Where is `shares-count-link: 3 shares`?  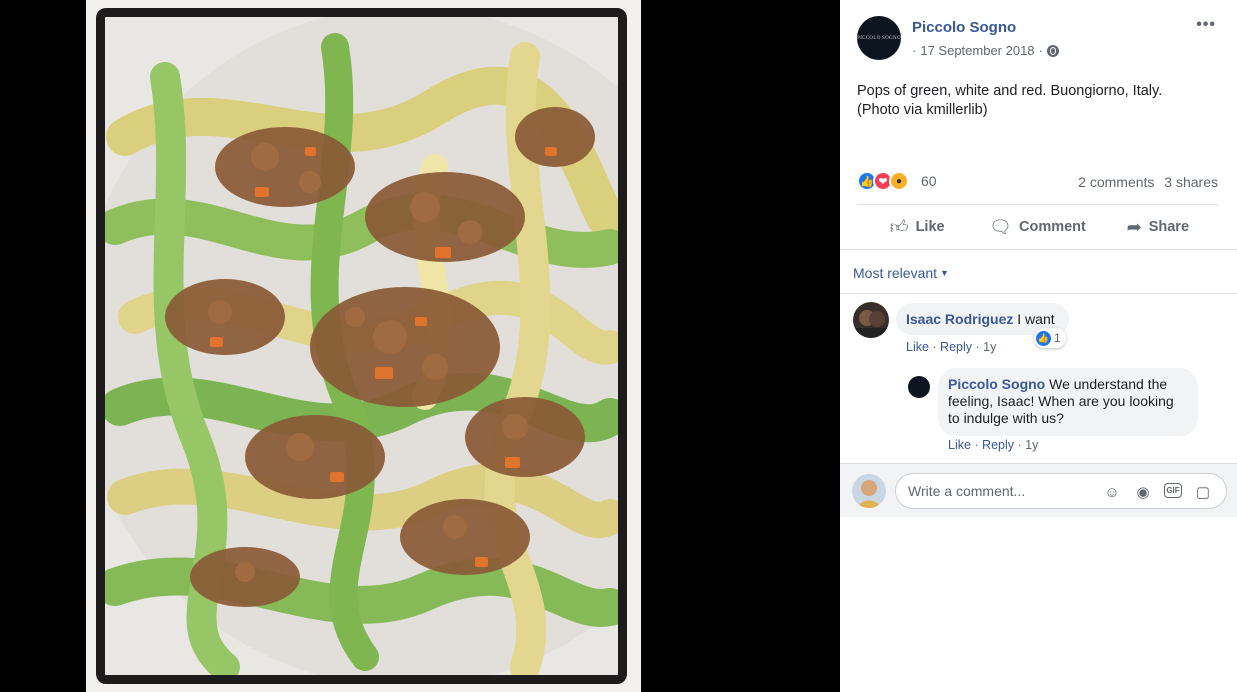
shares-count-link: 3 shares is located at coordinates (1191, 182).